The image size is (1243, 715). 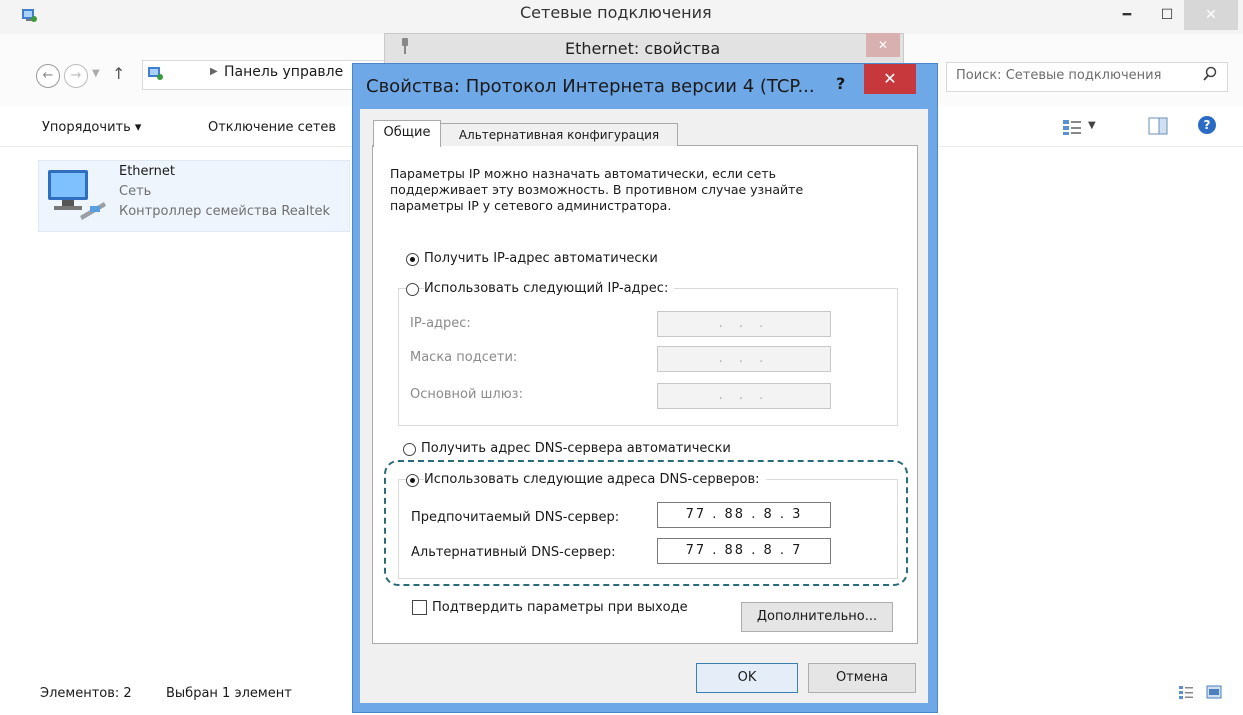 I want to click on preview-pane-icon, so click(x=1158, y=126).